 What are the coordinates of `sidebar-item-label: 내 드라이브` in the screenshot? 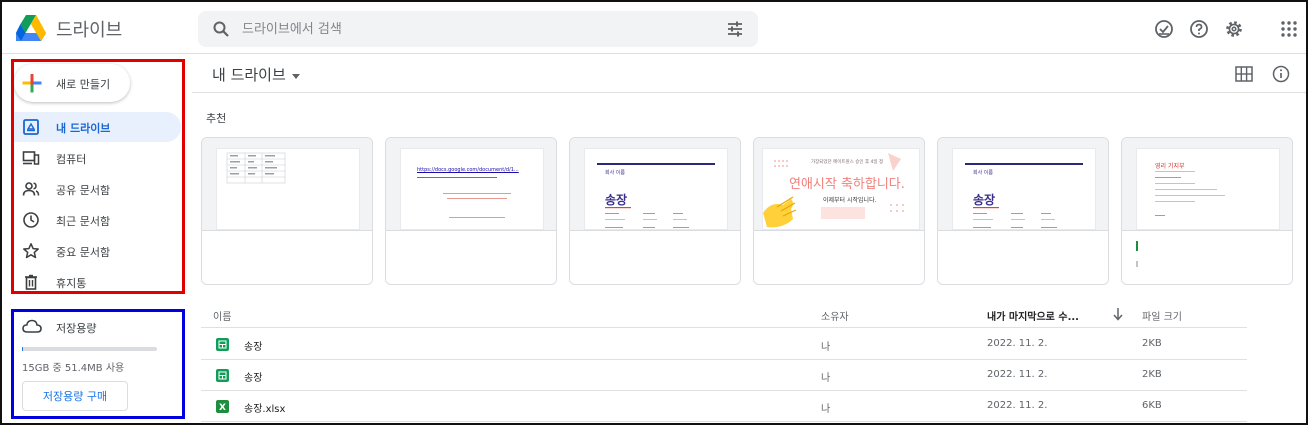 It's located at (83, 128).